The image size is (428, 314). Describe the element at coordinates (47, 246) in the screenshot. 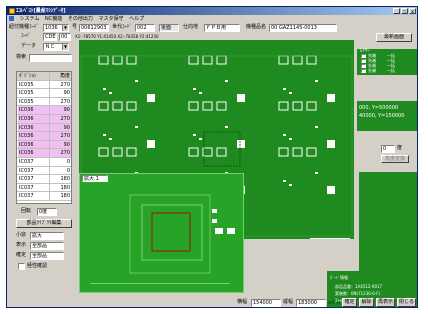

I see `display-select: 全部品` at that location.